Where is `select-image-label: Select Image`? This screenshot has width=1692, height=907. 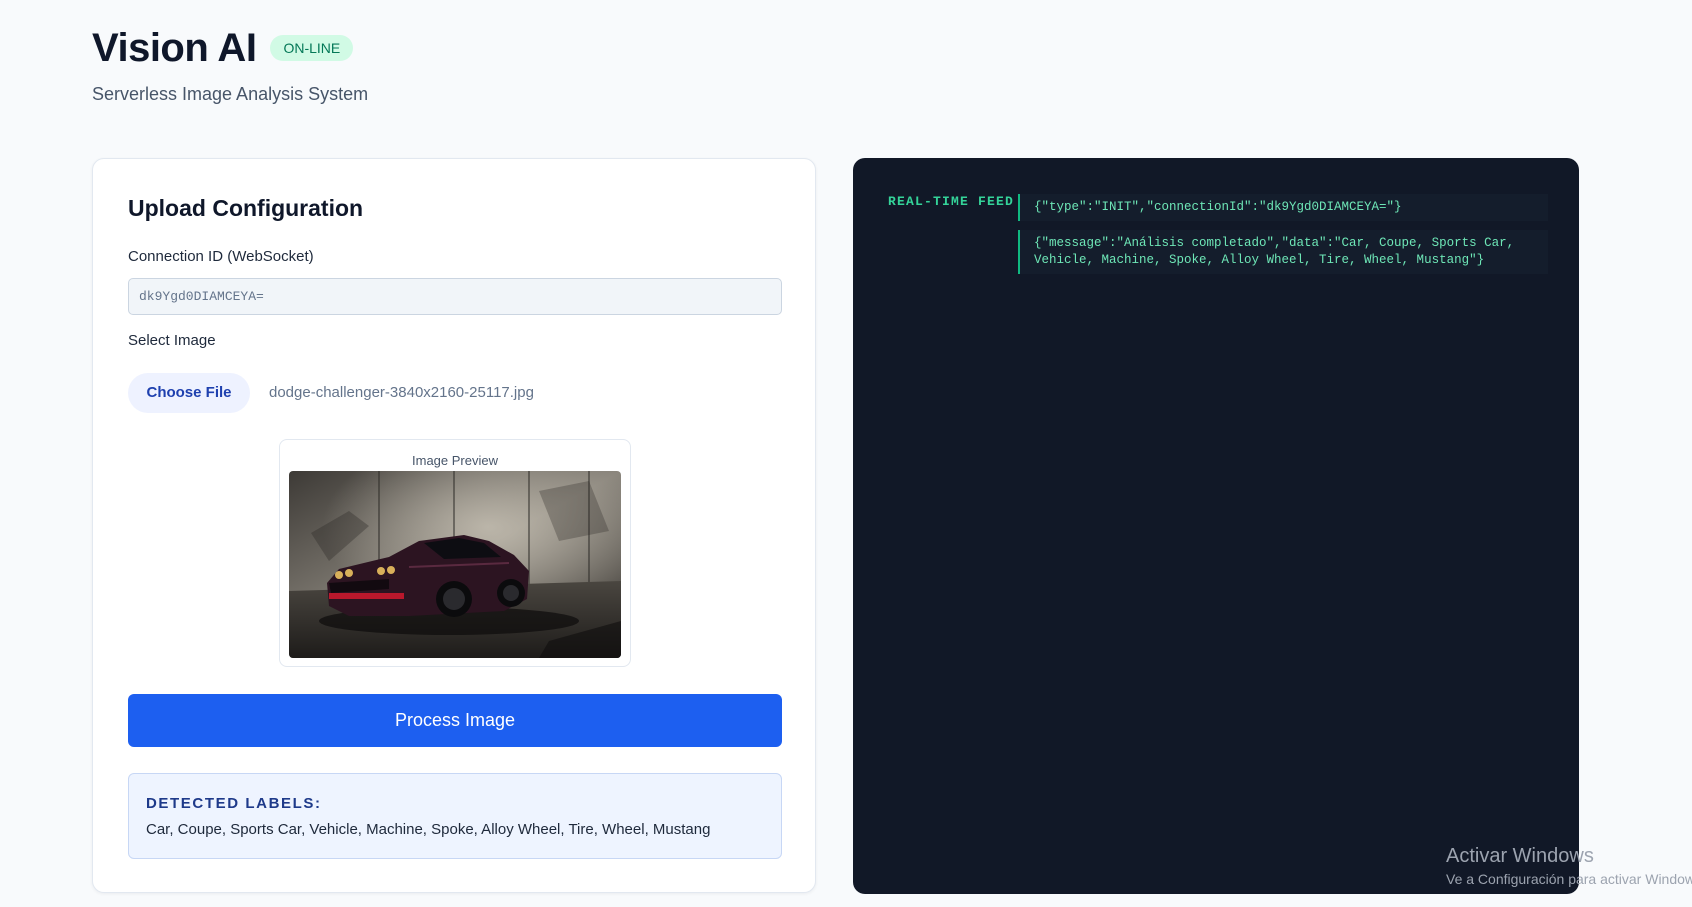 select-image-label: Select Image is located at coordinates (172, 340).